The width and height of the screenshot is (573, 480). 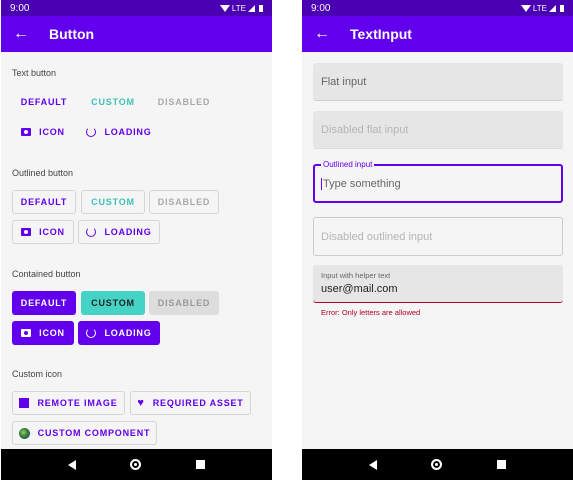 What do you see at coordinates (128, 333) in the screenshot?
I see `contained-loading-button-label: LOADING` at bounding box center [128, 333].